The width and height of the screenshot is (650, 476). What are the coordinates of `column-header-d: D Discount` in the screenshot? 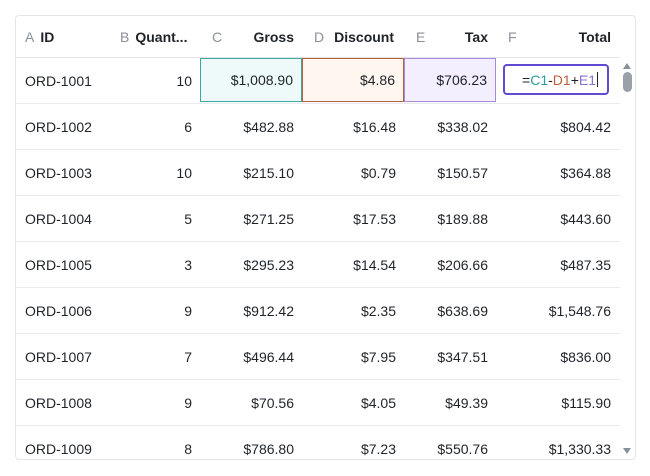 It's located at (353, 36).